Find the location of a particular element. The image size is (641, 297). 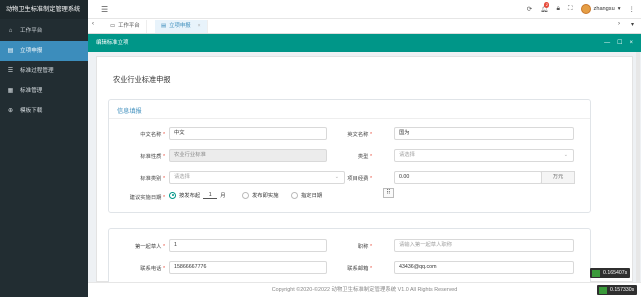

sidebar-menu: ⌂ 工作平台 ▤ 立项申报 ☰ 标准过程管理 ▦ 标准管理 ⊕ 模板下载 is located at coordinates (44, 71).